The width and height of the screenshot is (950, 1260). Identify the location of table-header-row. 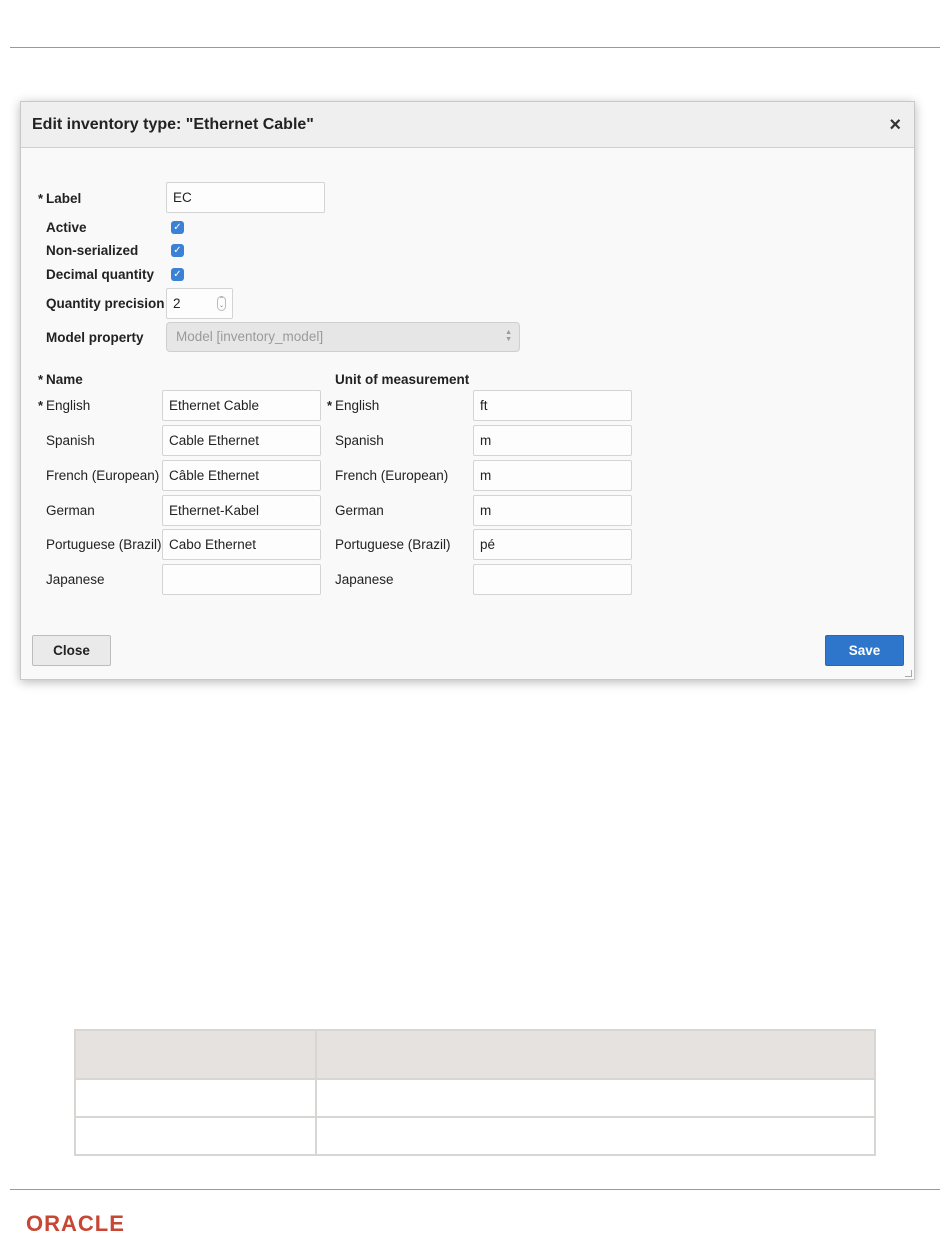
(475, 1054).